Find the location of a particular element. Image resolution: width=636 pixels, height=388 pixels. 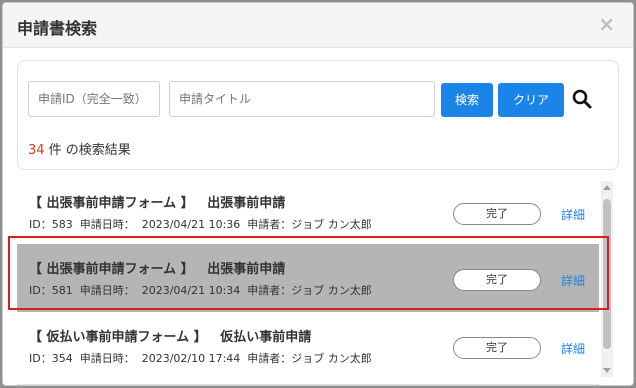

scroll-thumb is located at coordinates (607, 274).